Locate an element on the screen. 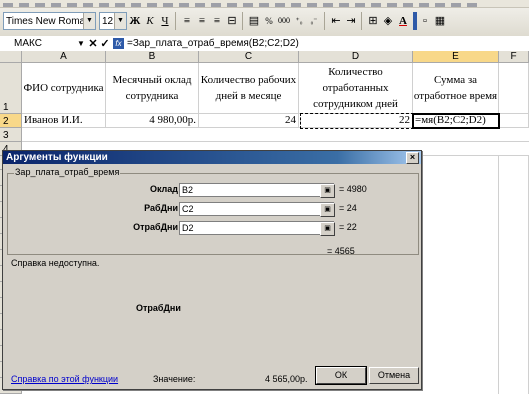 Image resolution: width=529 pixels, height=405 pixels. row-header: 2 is located at coordinates (11, 121).